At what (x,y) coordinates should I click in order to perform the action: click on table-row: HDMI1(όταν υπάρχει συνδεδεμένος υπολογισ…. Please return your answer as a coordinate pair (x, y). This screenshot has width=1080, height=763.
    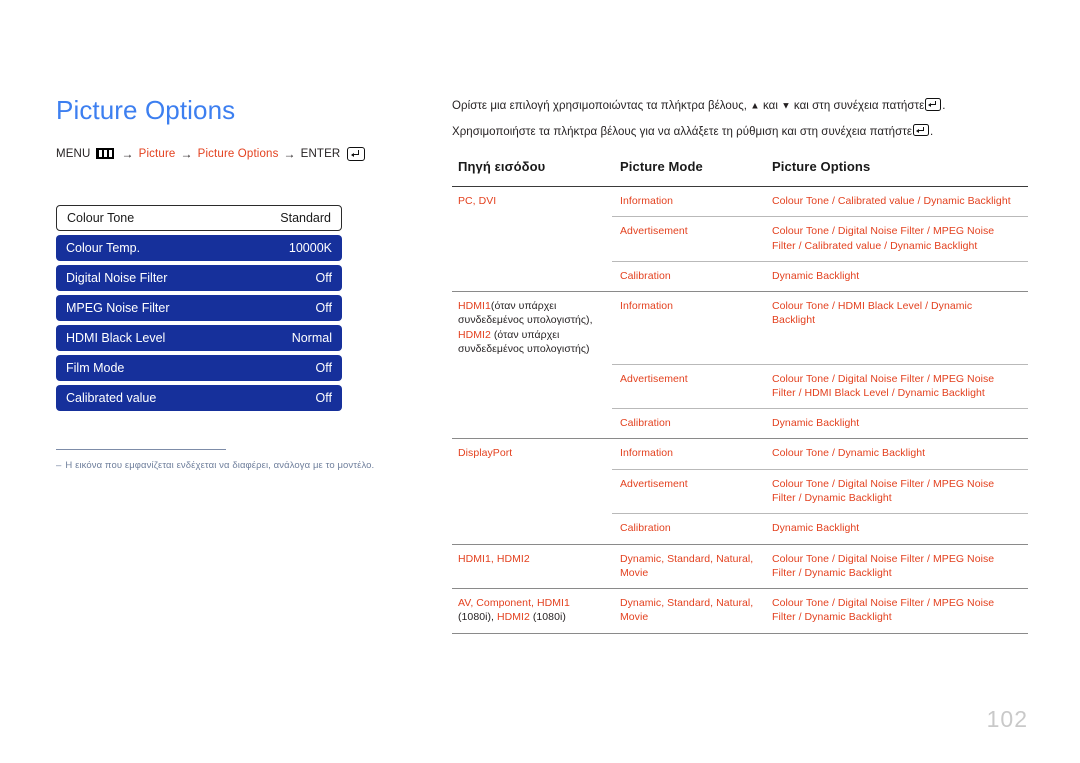
    Looking at the image, I should click on (740, 328).